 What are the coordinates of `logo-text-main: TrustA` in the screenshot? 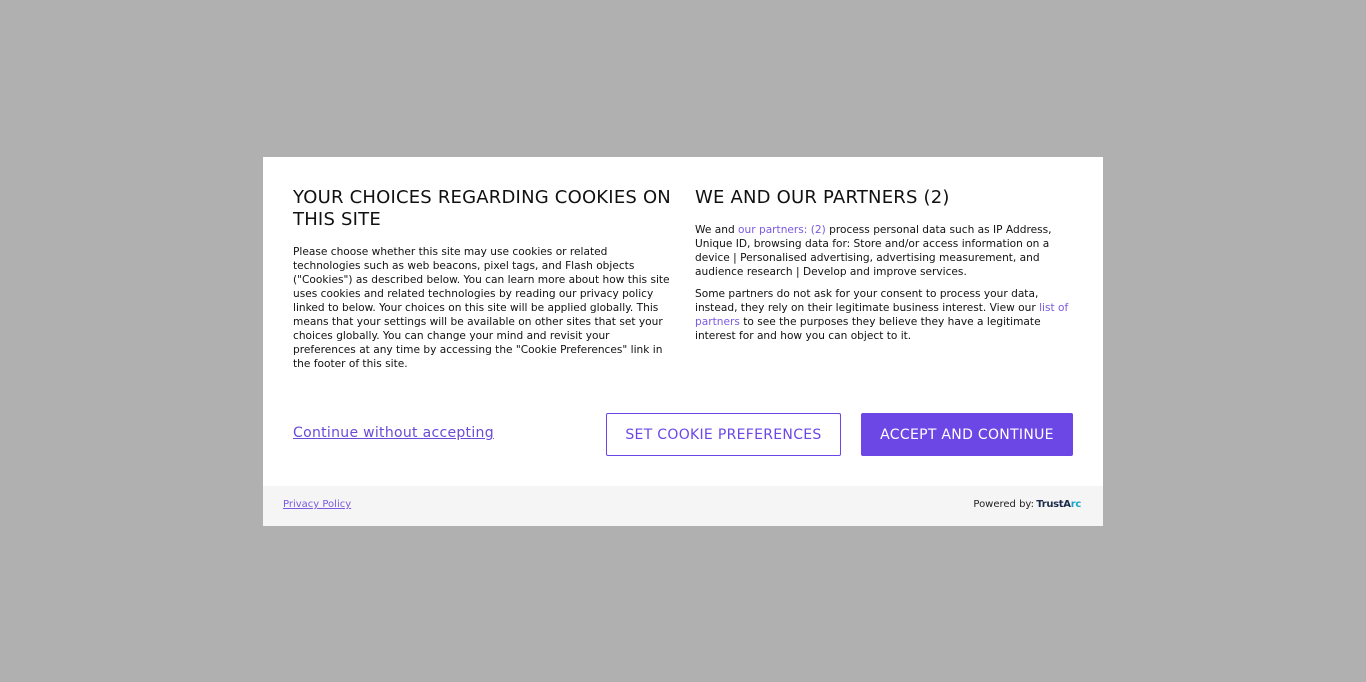 It's located at (1053, 504).